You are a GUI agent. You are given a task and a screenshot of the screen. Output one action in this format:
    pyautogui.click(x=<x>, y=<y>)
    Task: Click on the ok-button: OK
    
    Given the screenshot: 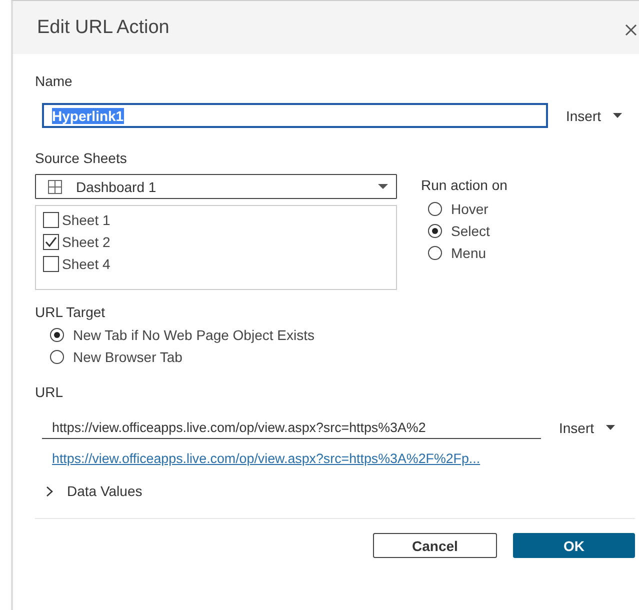 What is the action you would take?
    pyautogui.click(x=574, y=545)
    